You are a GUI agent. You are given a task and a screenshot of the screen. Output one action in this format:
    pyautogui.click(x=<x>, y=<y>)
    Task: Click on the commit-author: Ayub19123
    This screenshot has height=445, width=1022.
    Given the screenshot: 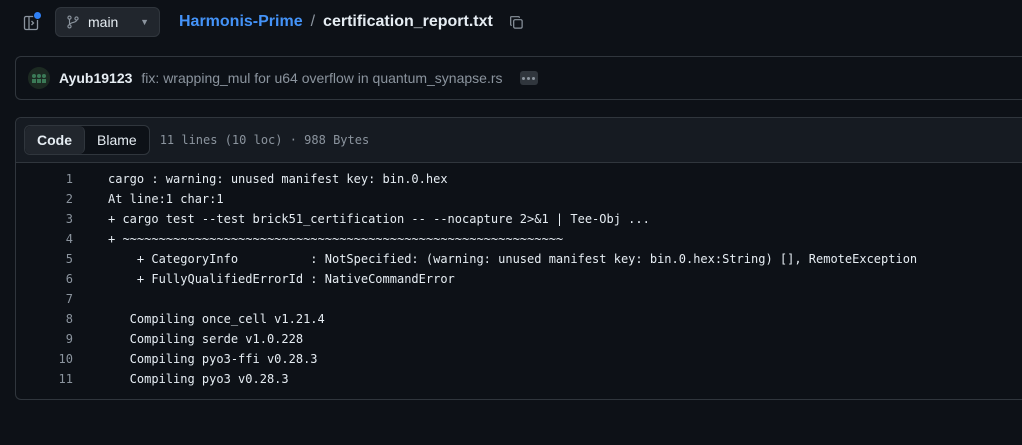 What is the action you would take?
    pyautogui.click(x=95, y=78)
    